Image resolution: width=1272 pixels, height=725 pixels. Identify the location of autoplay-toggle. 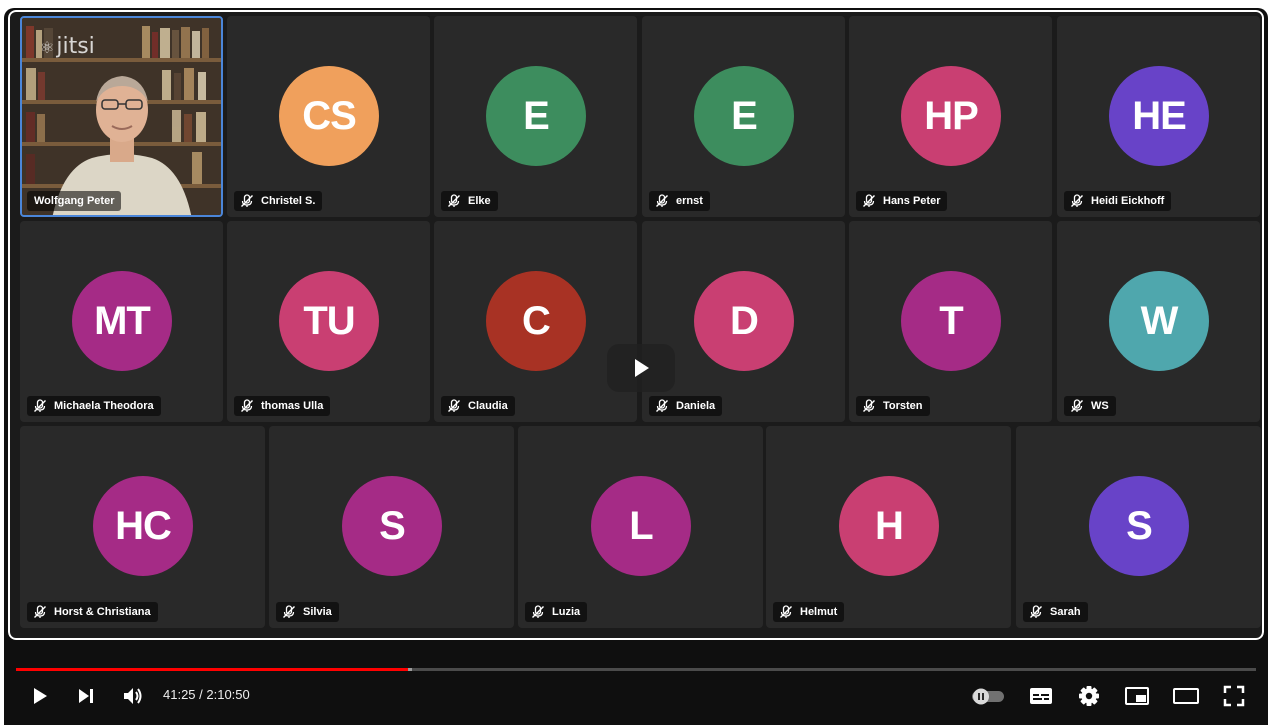
(988, 696).